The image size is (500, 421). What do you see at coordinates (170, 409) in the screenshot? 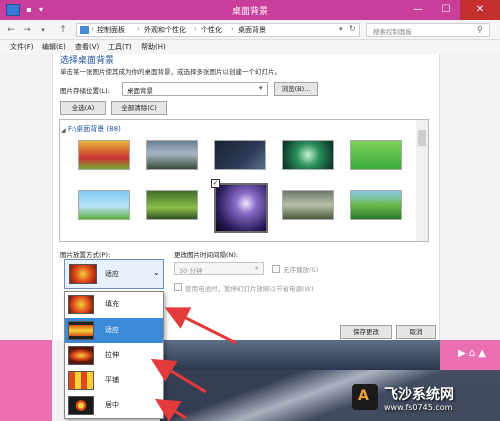
I see `annotation-arrow-center` at bounding box center [170, 409].